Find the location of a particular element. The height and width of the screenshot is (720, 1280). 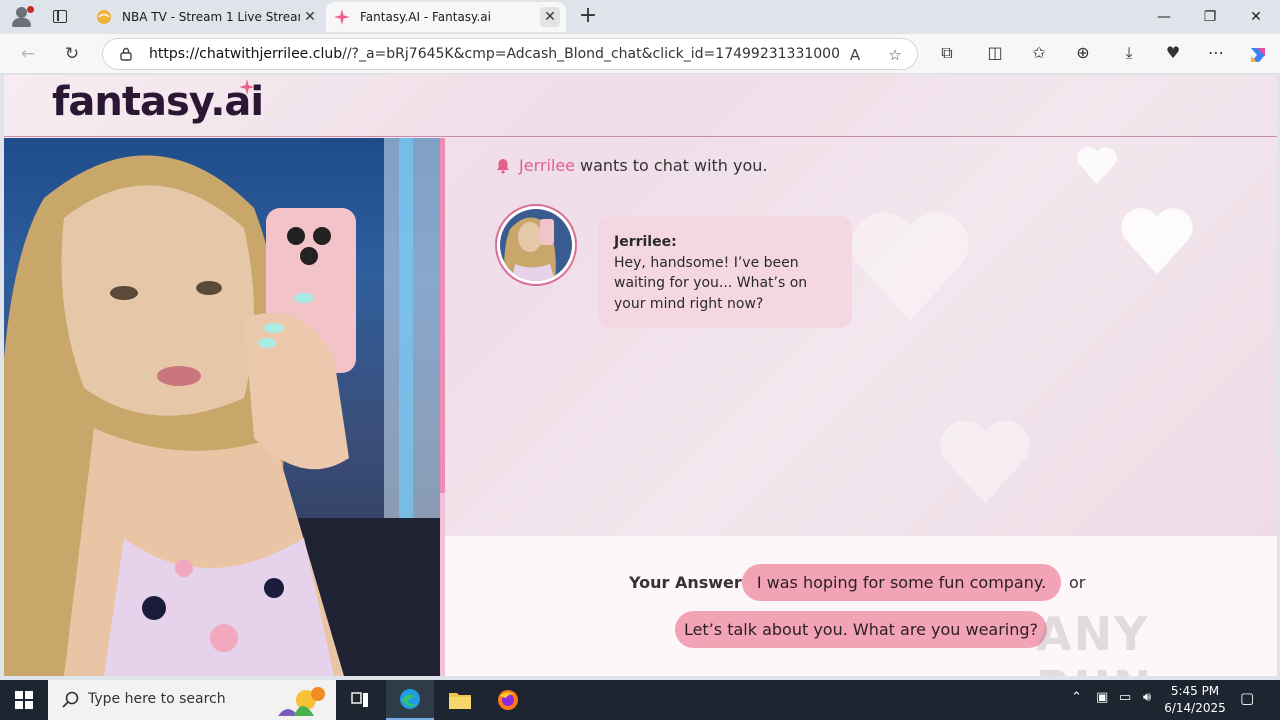

restore-icon: ❐ is located at coordinates (1210, 17).